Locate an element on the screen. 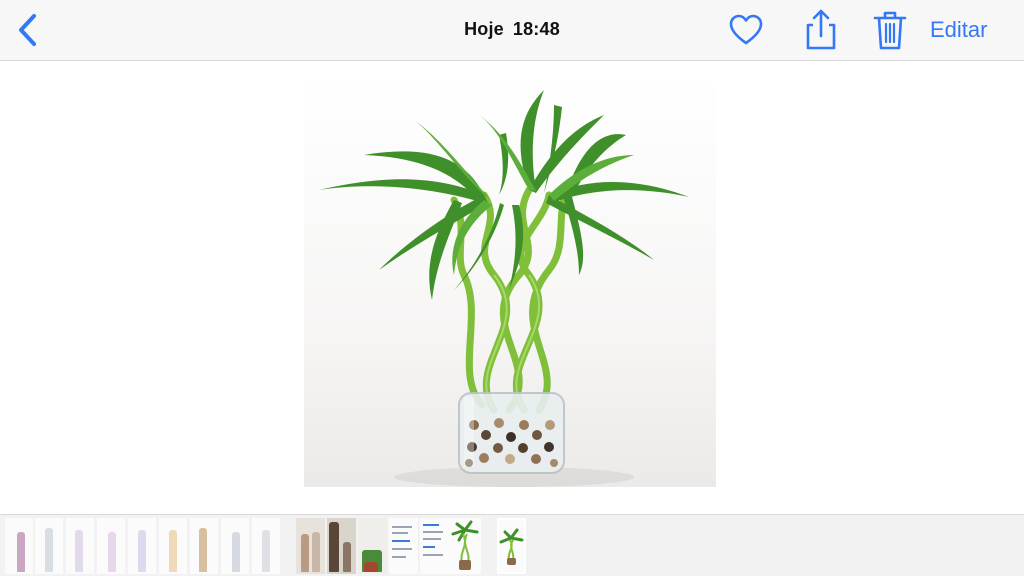  favorite-button is located at coordinates (746, 30).